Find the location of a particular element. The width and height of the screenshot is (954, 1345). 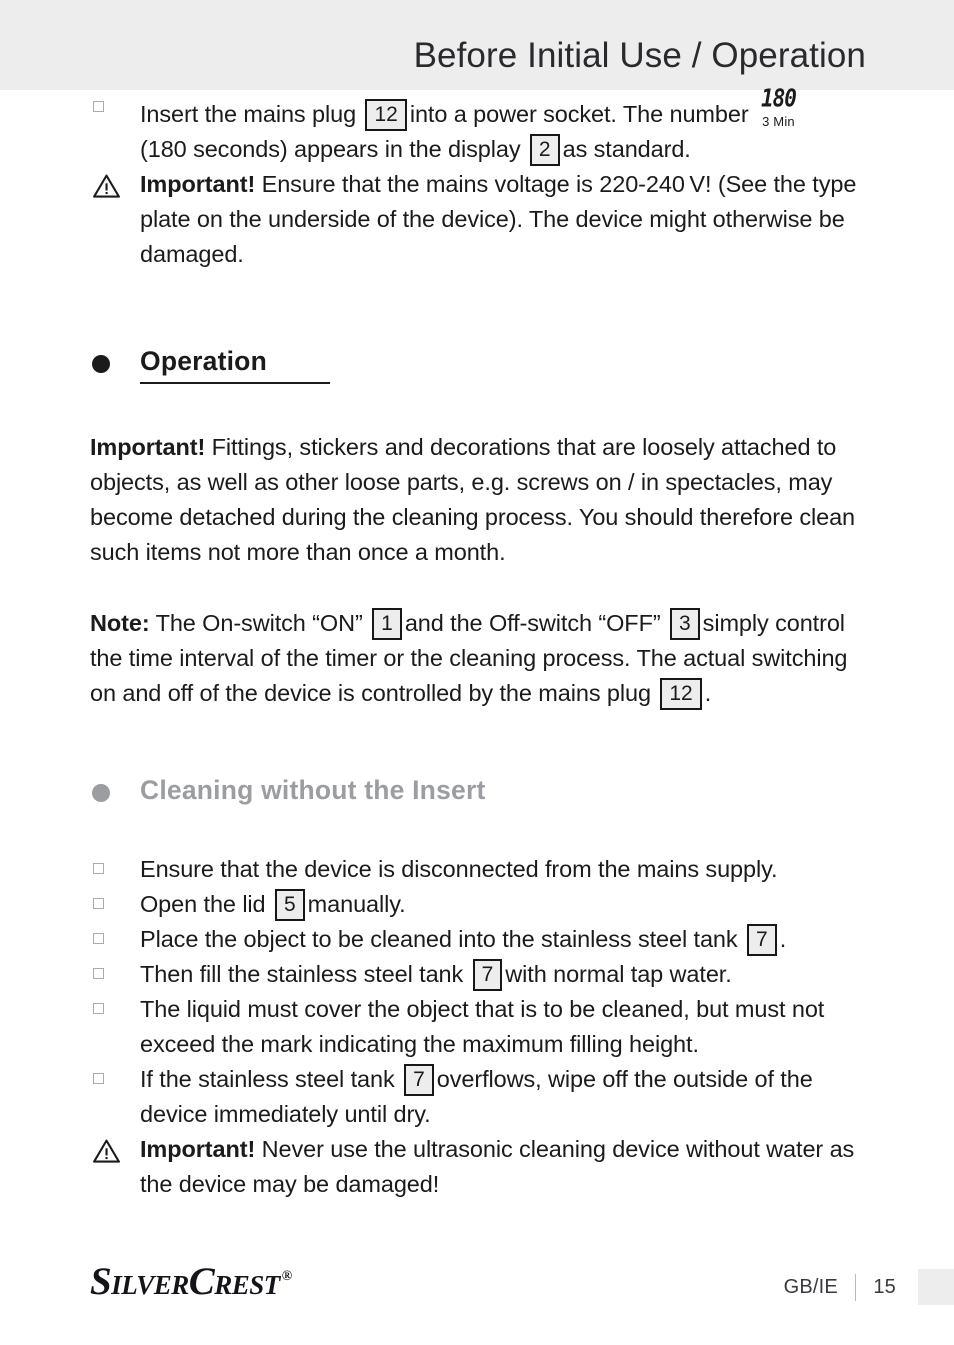

list-item-text-b: with normal tap water. is located at coordinates (618, 974).